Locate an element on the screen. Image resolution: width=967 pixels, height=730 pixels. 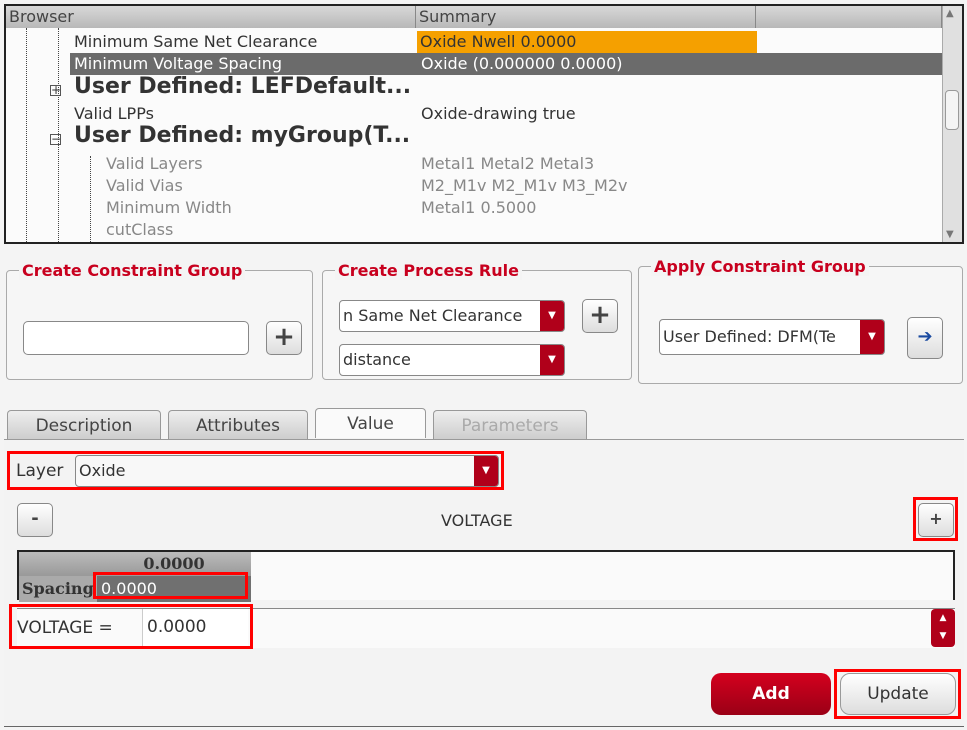
row-summary: Metal1 0.5000 is located at coordinates (479, 207).